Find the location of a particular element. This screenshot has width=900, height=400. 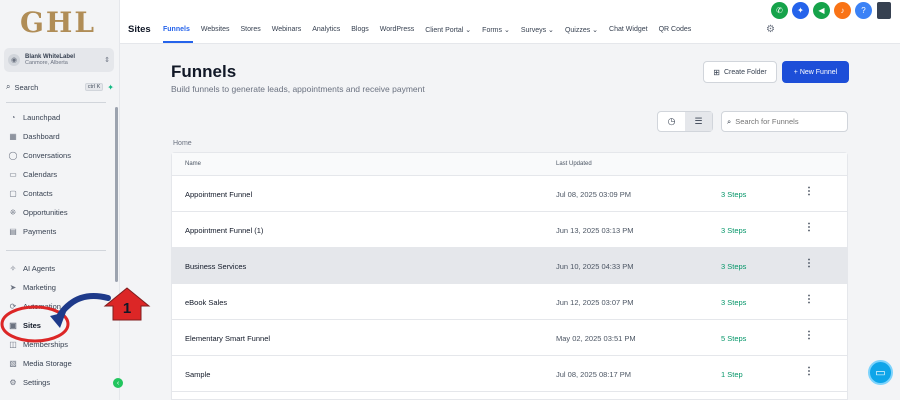

create-folder-label: Create Folder is located at coordinates (745, 72).